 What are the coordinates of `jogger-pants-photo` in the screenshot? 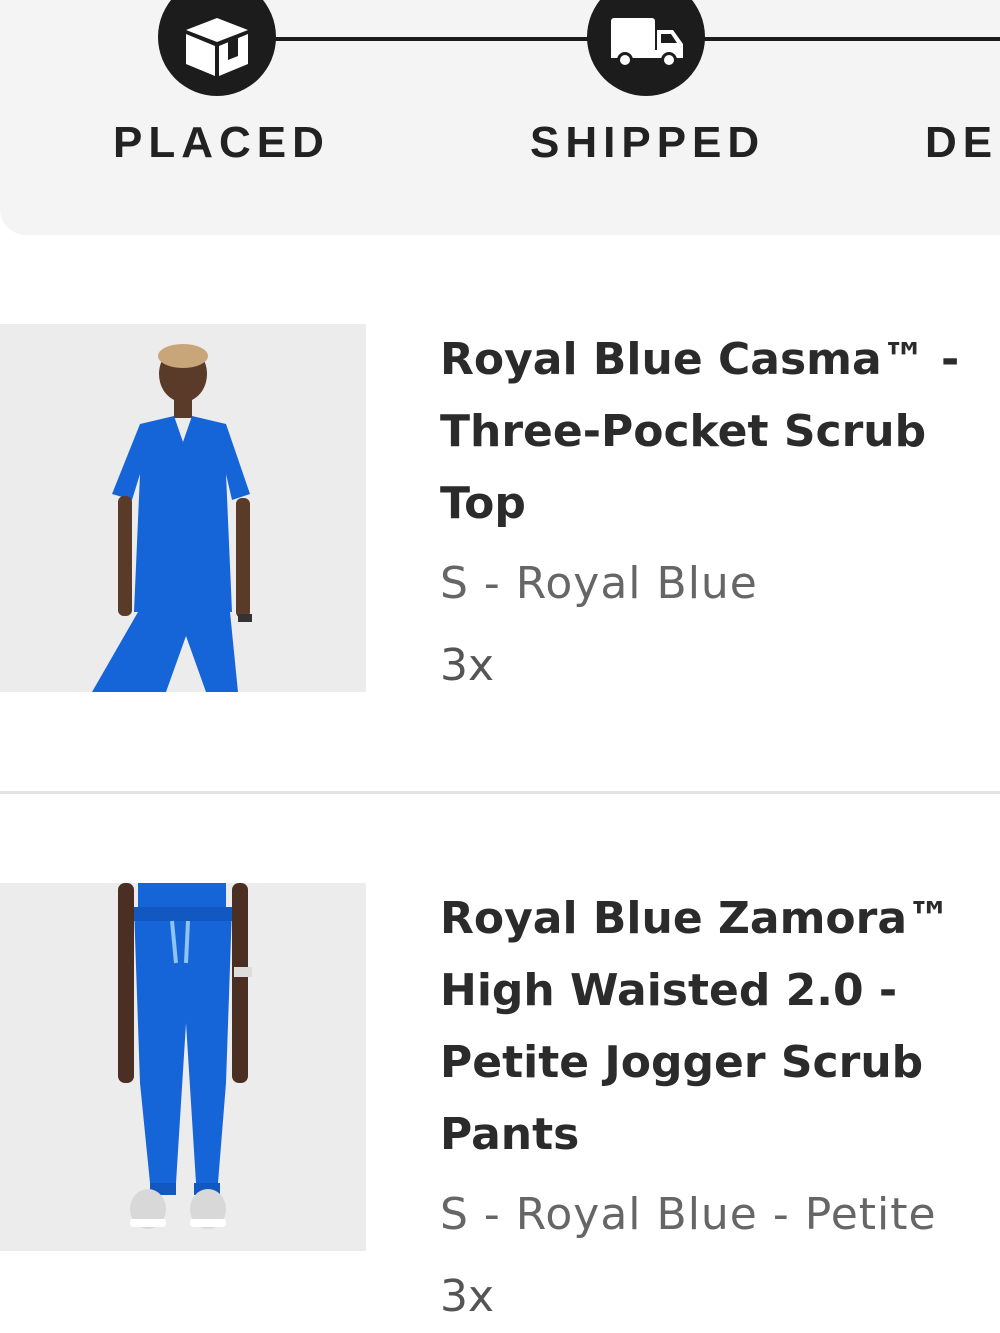 It's located at (183, 1067).